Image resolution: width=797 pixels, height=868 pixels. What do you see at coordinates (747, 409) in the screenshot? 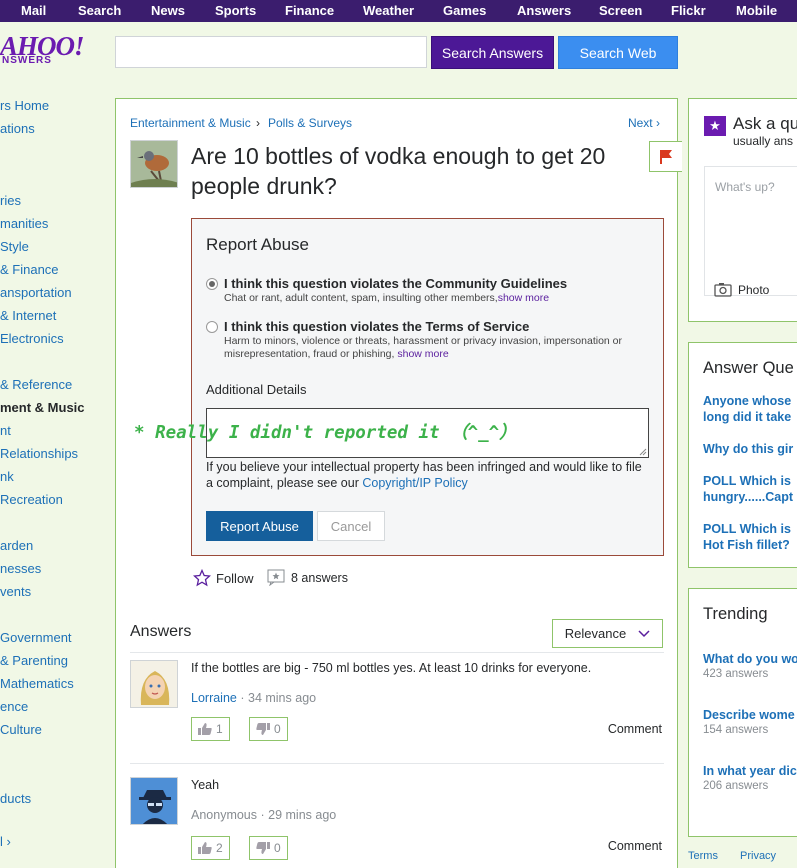
I see `question-link: Anyone whose long did it take` at bounding box center [747, 409].